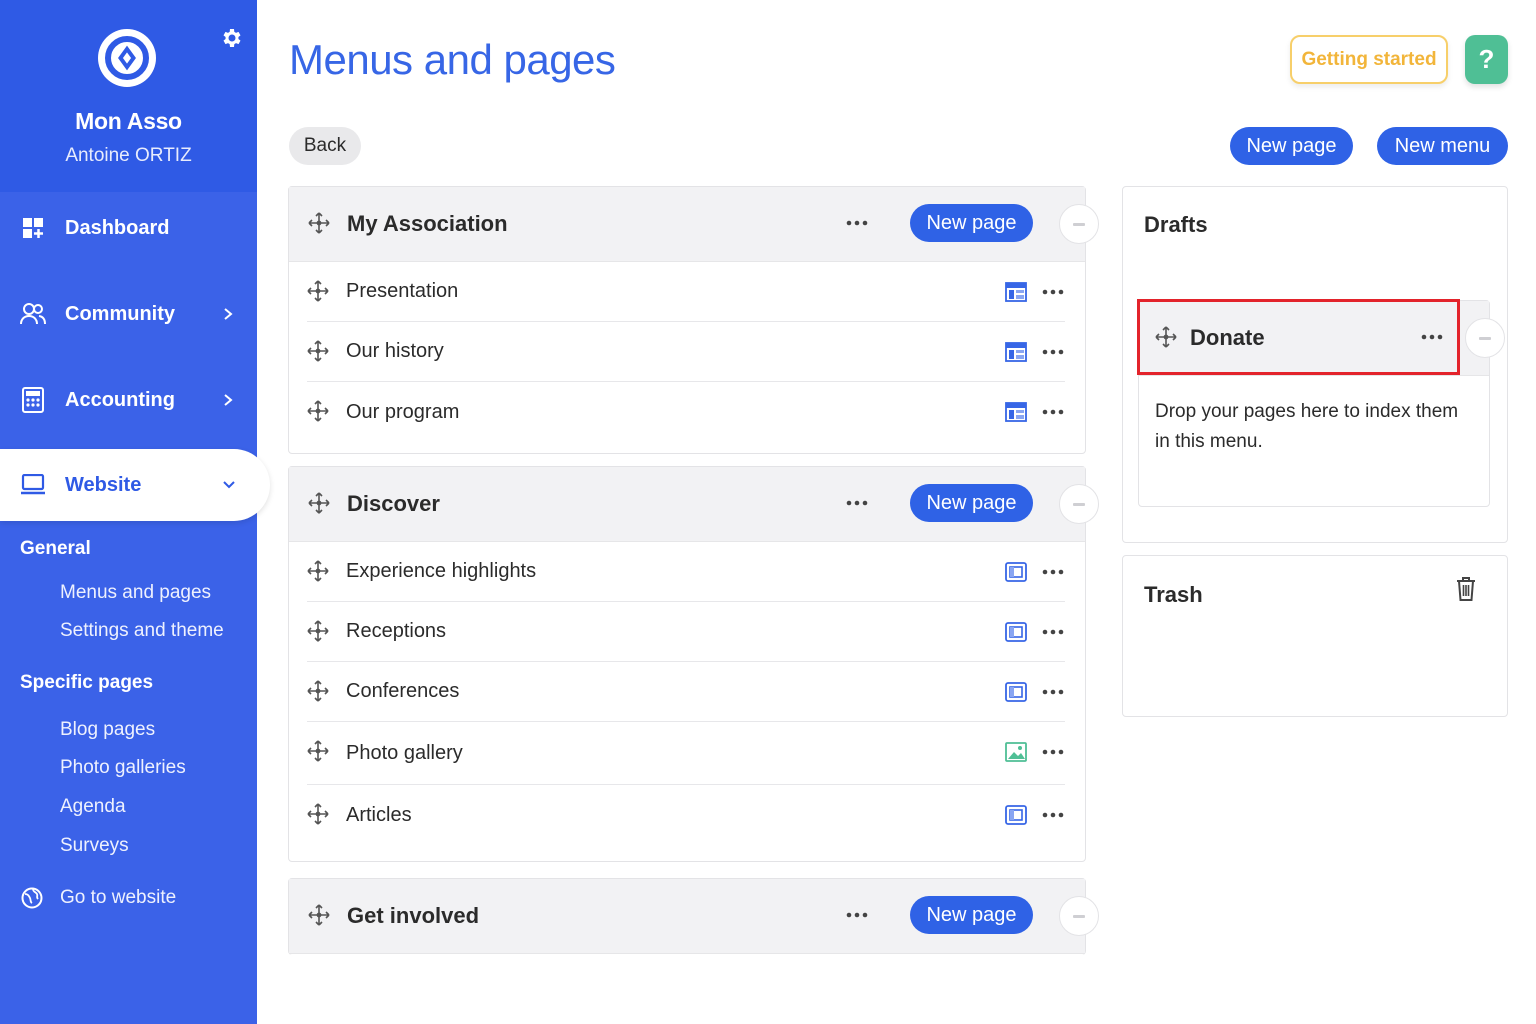  Describe the element at coordinates (686, 412) in the screenshot. I see `page-row: Our program` at that location.